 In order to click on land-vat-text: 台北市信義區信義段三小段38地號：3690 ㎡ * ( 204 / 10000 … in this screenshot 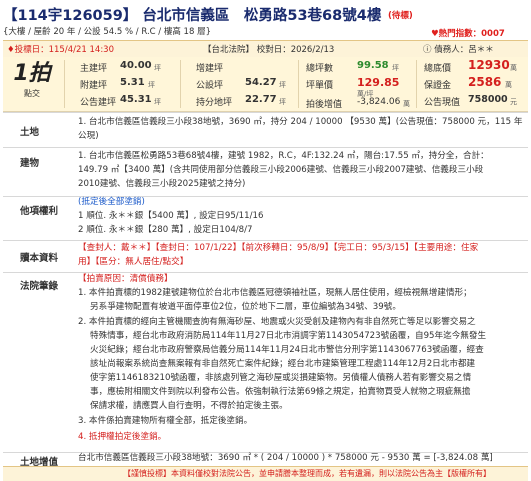, I will do `click(285, 458)`.